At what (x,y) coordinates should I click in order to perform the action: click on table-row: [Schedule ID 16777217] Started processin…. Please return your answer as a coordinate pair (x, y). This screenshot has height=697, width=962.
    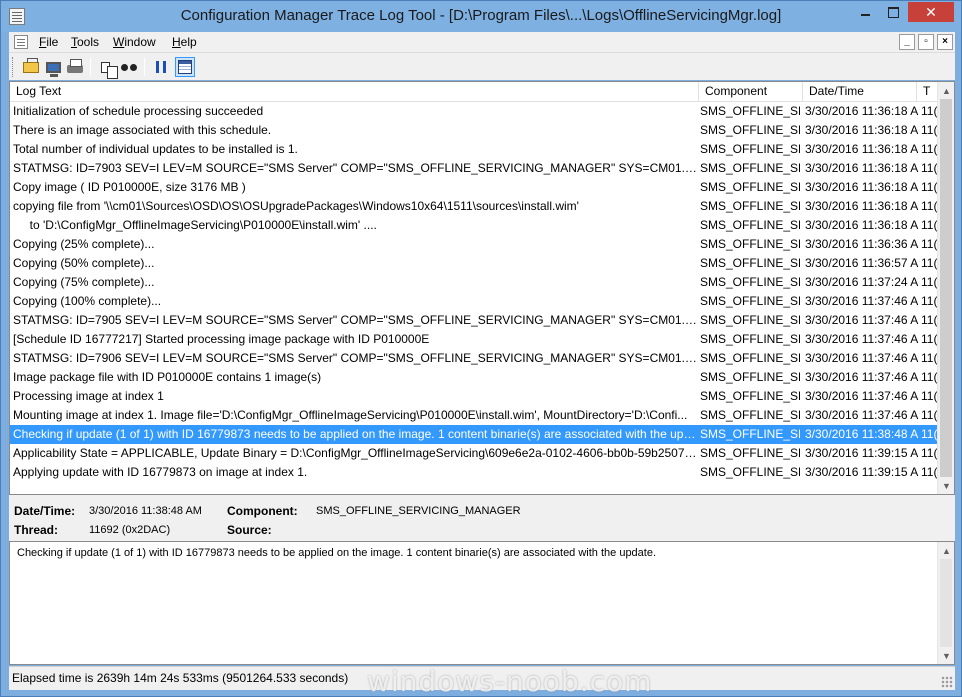
    Looking at the image, I should click on (474, 339).